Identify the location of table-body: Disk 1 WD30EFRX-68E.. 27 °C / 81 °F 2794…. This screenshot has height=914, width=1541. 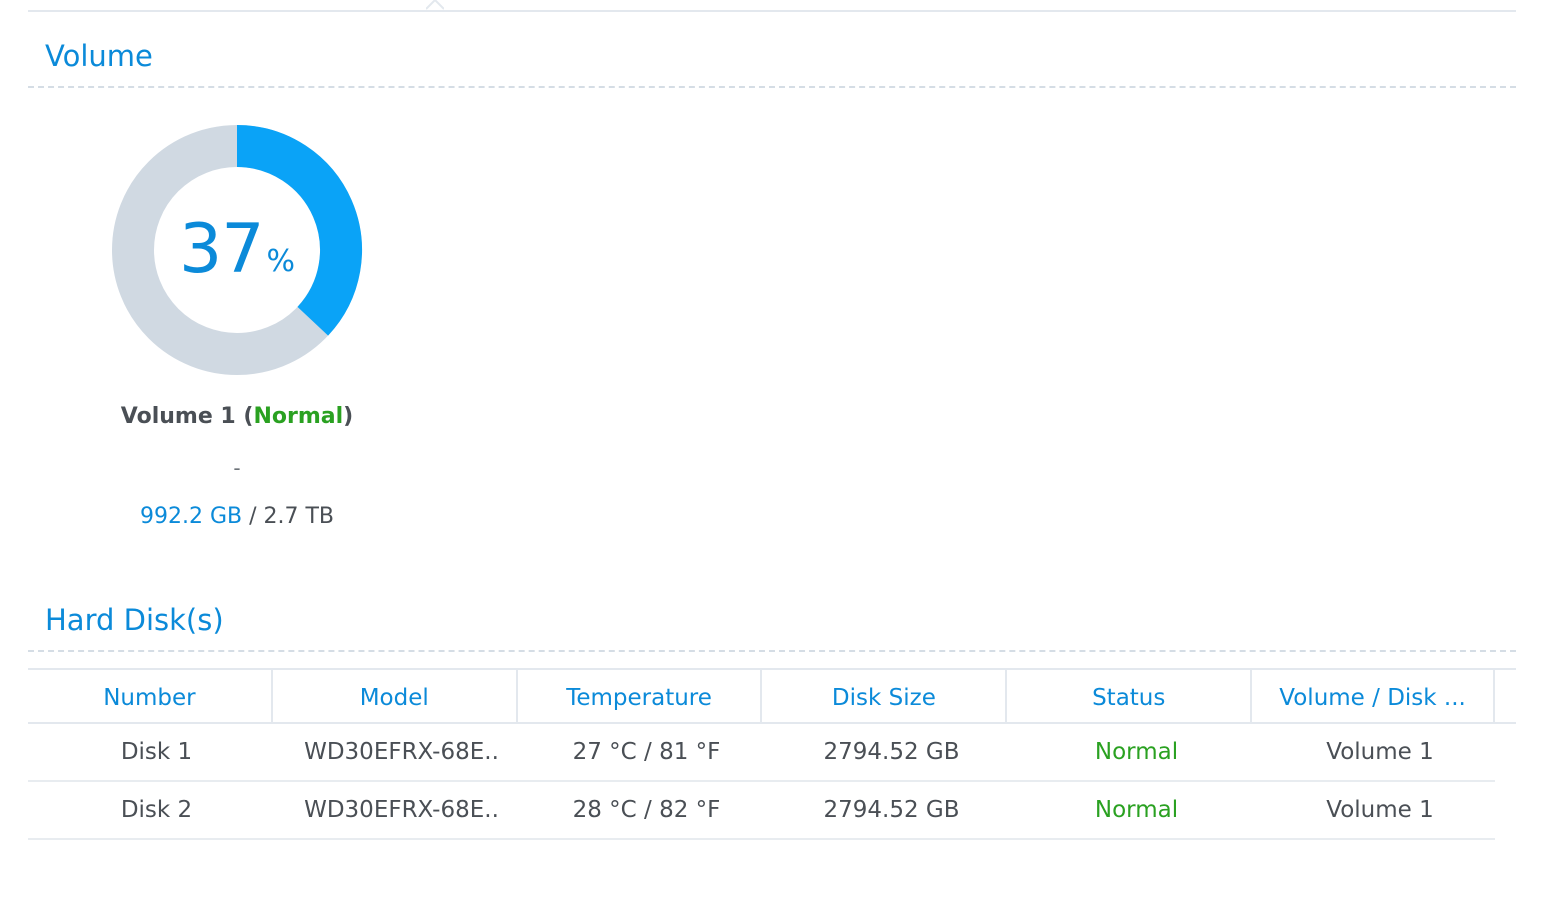
(761, 782).